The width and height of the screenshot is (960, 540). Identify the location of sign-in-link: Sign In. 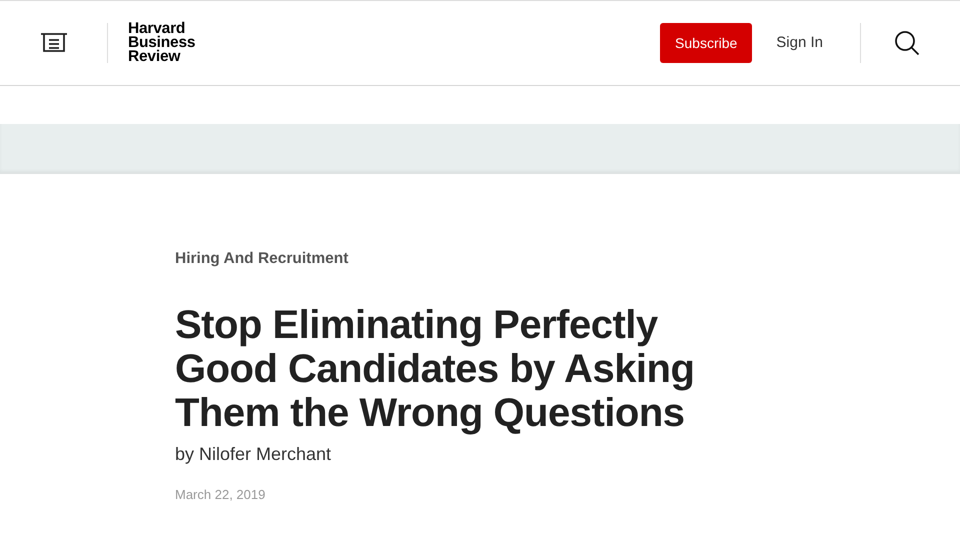
(799, 43).